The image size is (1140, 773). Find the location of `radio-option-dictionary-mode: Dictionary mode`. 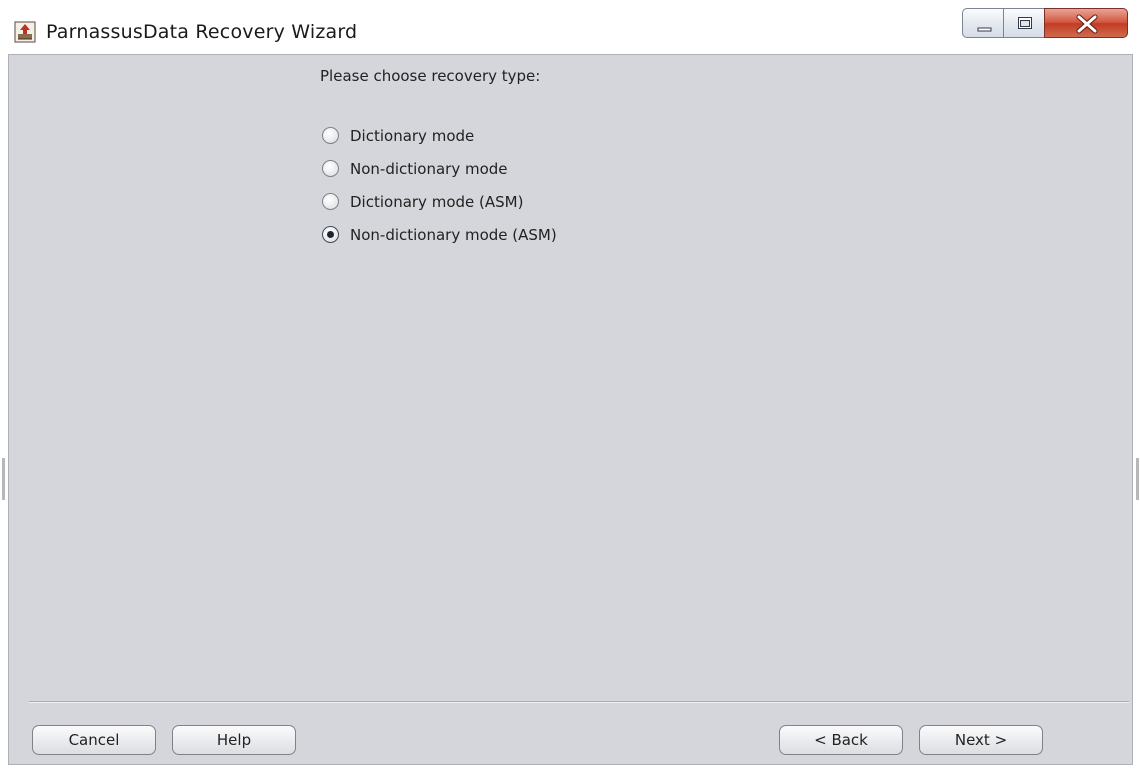

radio-option-dictionary-mode: Dictionary mode is located at coordinates (439, 135).